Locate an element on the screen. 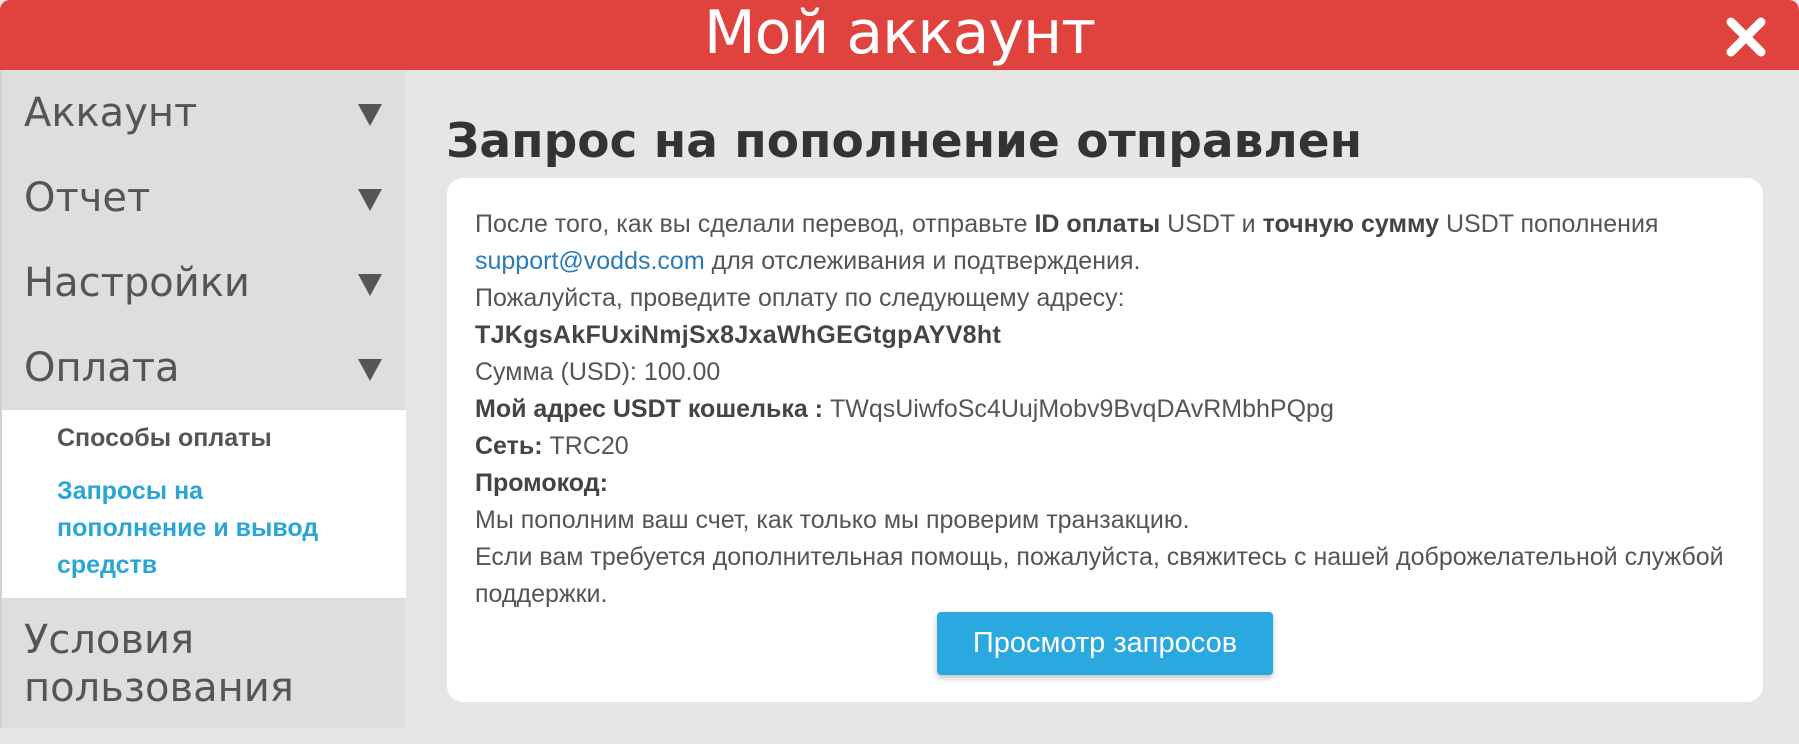 The width and height of the screenshot is (1799, 744). instruction-part: USDT и is located at coordinates (1211, 224).